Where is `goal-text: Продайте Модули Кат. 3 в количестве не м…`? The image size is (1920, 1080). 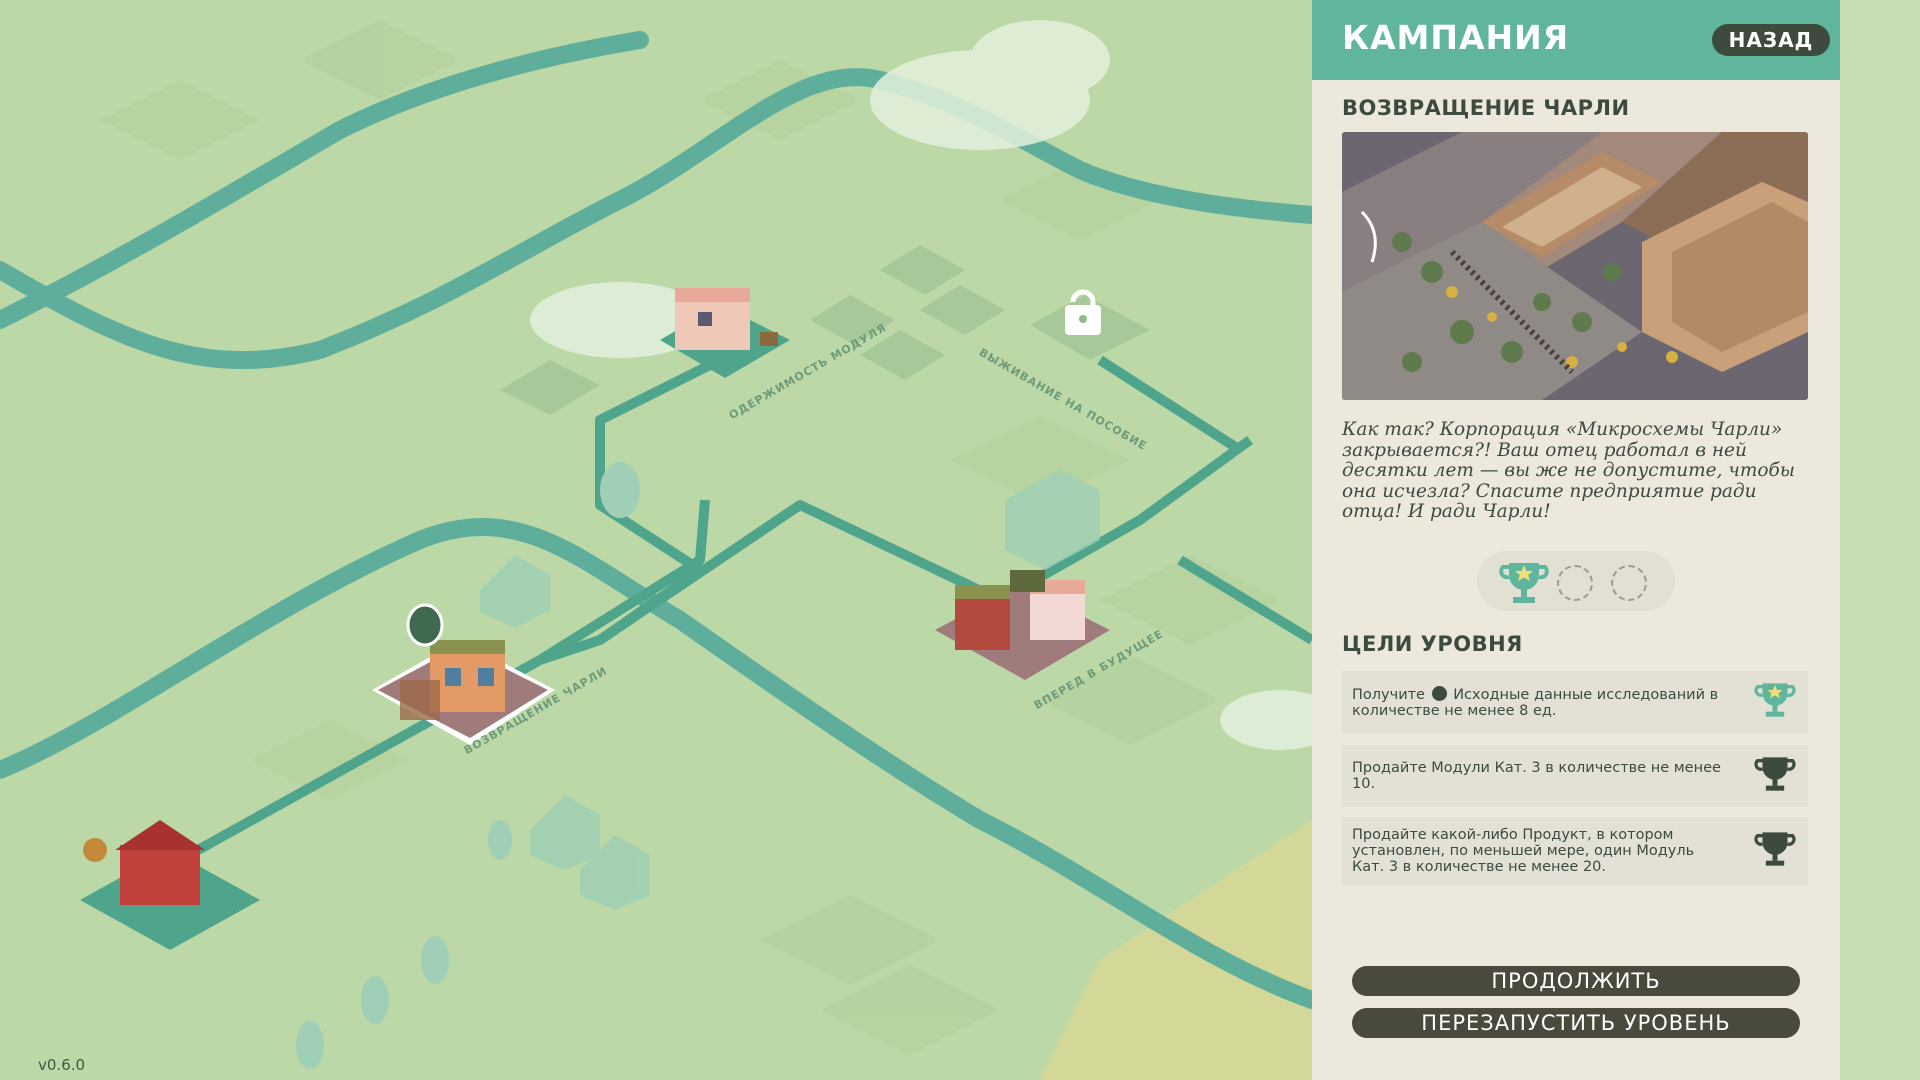
goal-text: Продайте Модули Кат. 3 в количестве не м… is located at coordinates (1536, 776).